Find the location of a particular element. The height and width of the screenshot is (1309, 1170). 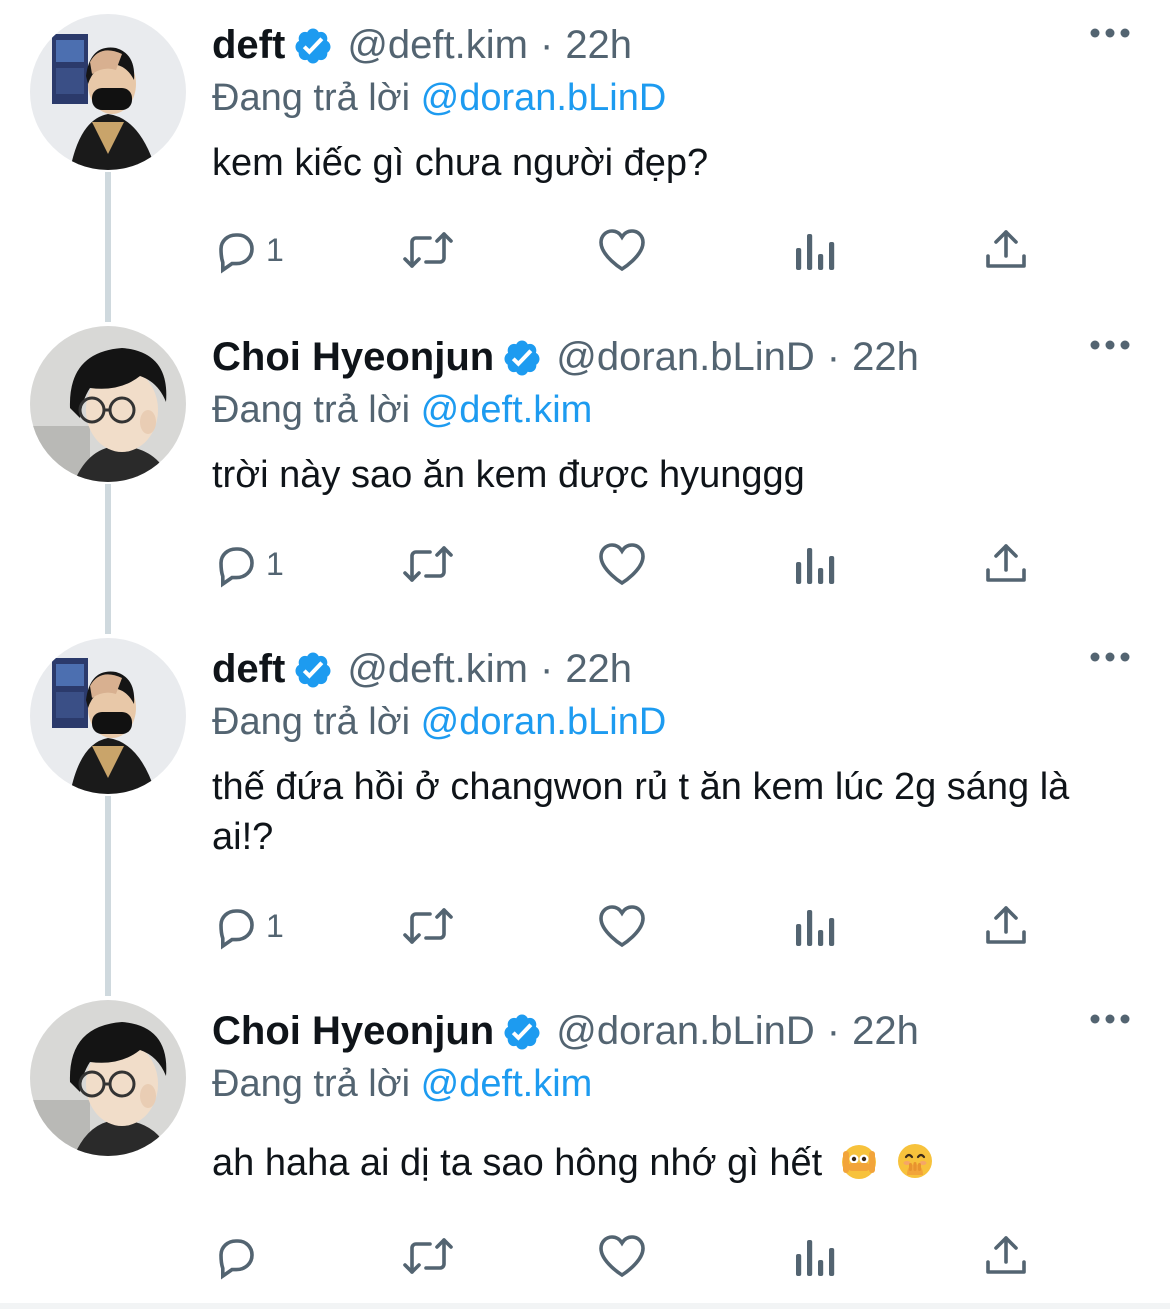

tweet-text: trời này sao ăn kem được hyunggg is located at coordinates (508, 475).